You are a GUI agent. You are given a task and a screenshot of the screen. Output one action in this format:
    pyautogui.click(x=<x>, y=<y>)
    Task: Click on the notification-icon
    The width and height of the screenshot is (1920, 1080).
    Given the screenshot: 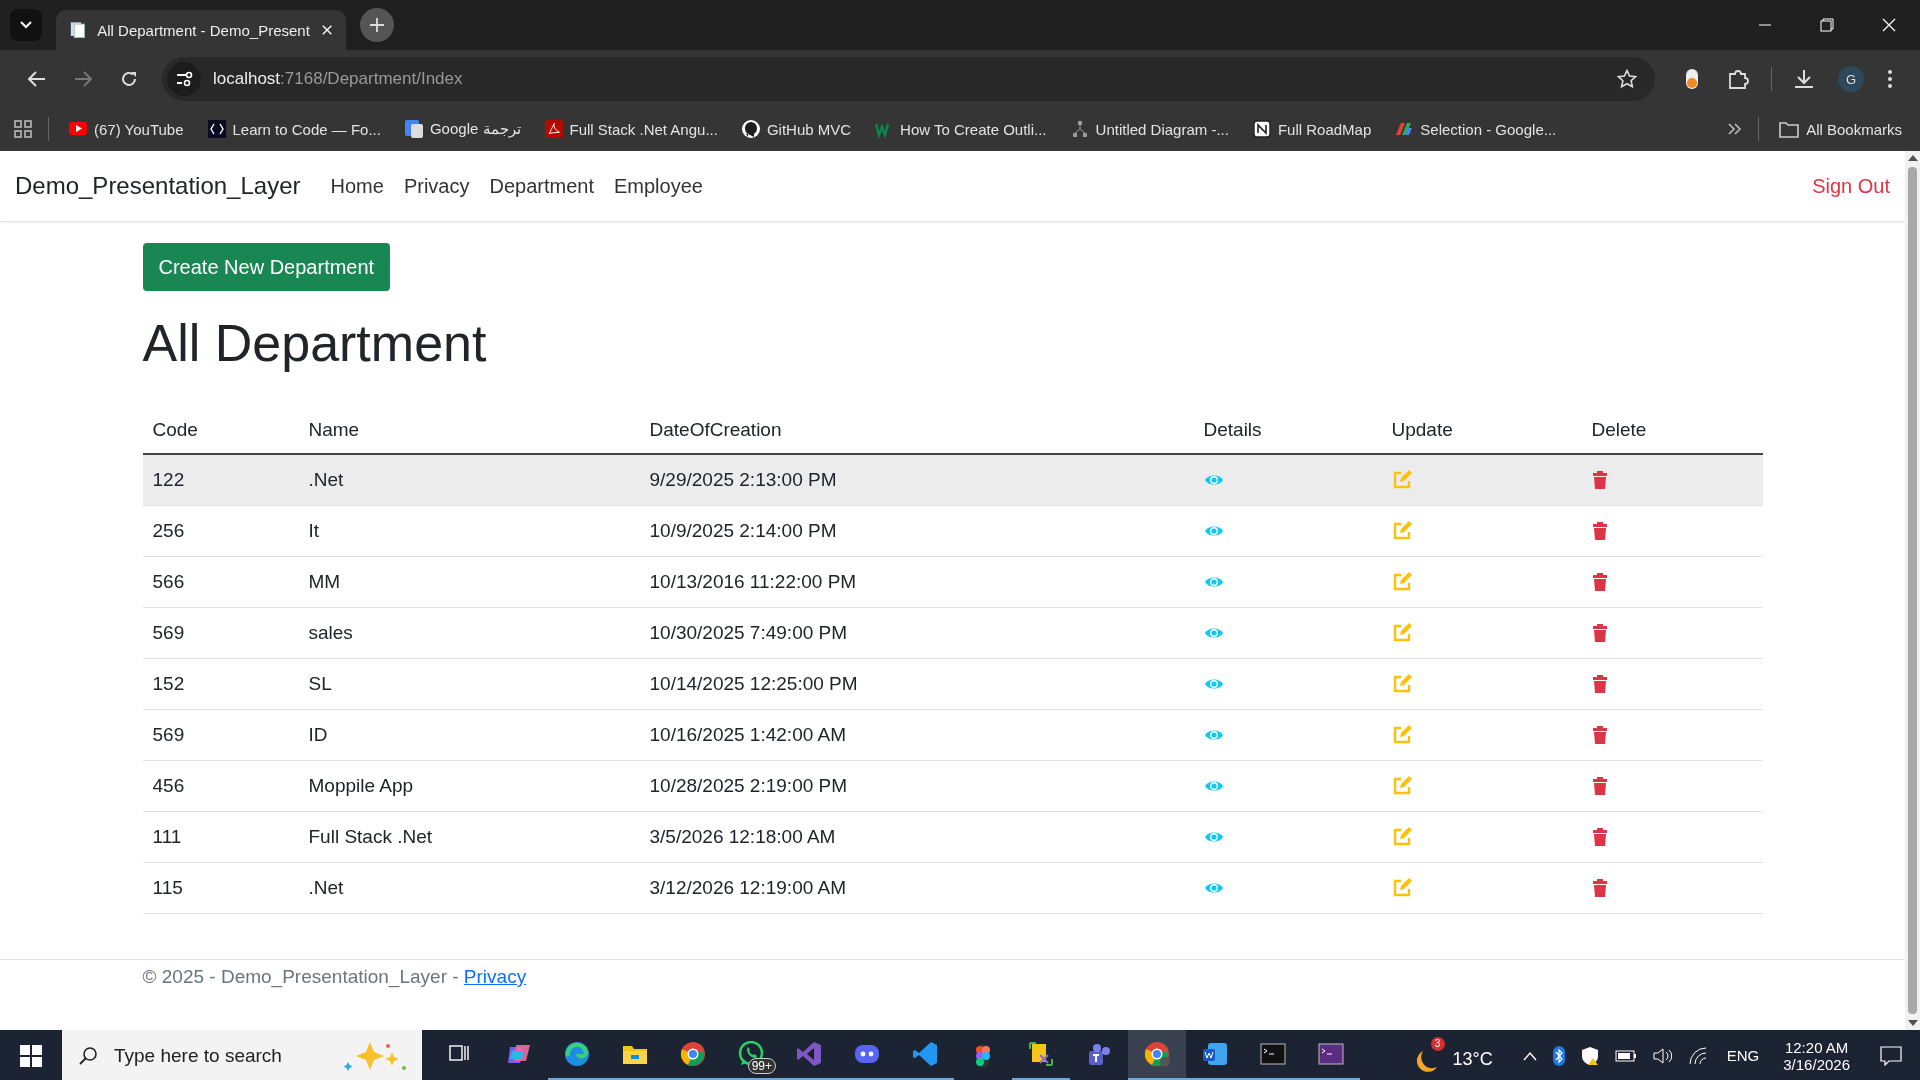 What is the action you would take?
    pyautogui.click(x=1891, y=1055)
    